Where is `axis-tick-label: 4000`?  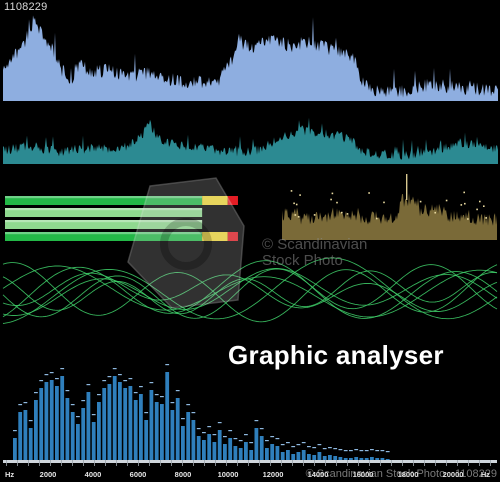 axis-tick-label: 4000 is located at coordinates (93, 474).